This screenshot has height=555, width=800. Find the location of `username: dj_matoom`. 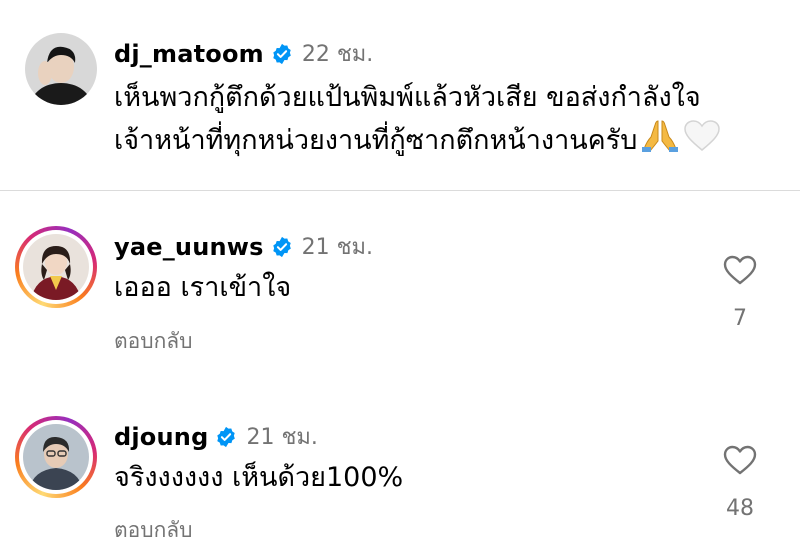

username: dj_matoom is located at coordinates (189, 54).